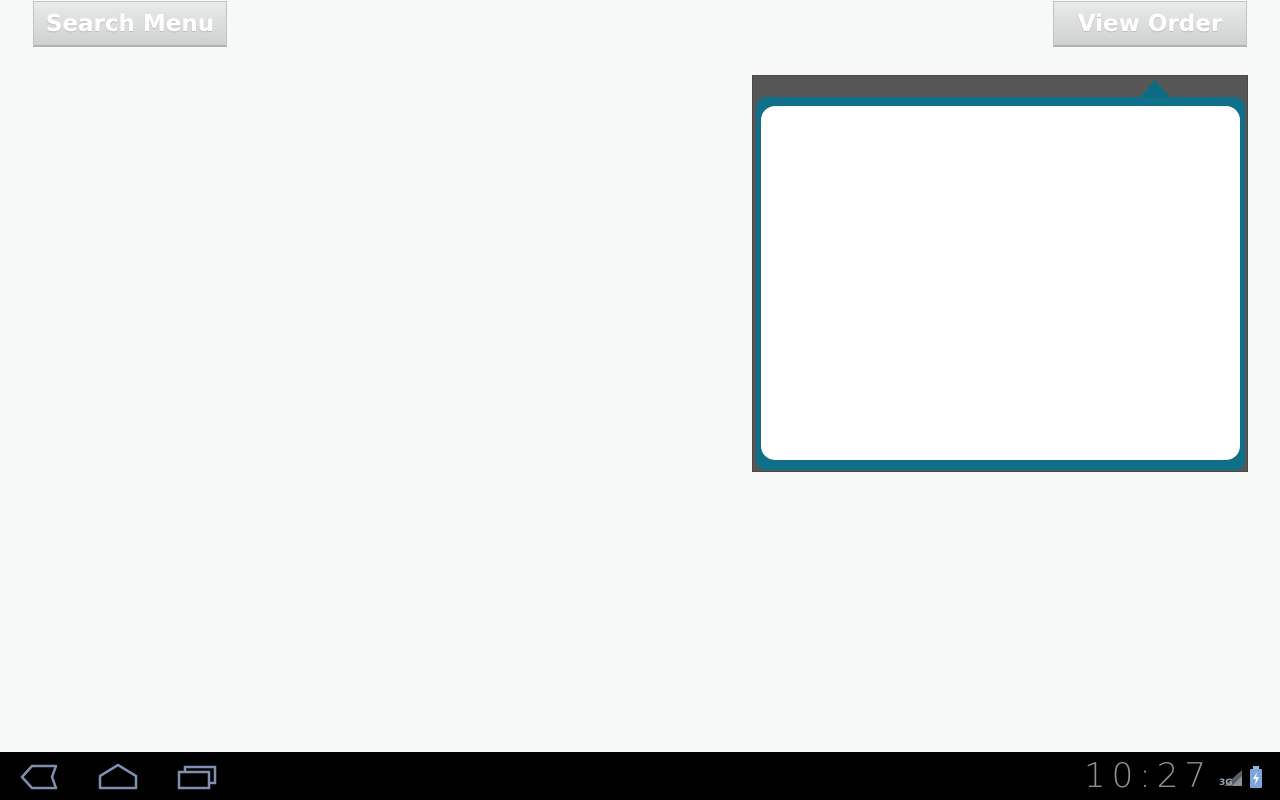 This screenshot has height=800, width=1280. What do you see at coordinates (130, 24) in the screenshot?
I see `search-menu-button: Search Menu` at bounding box center [130, 24].